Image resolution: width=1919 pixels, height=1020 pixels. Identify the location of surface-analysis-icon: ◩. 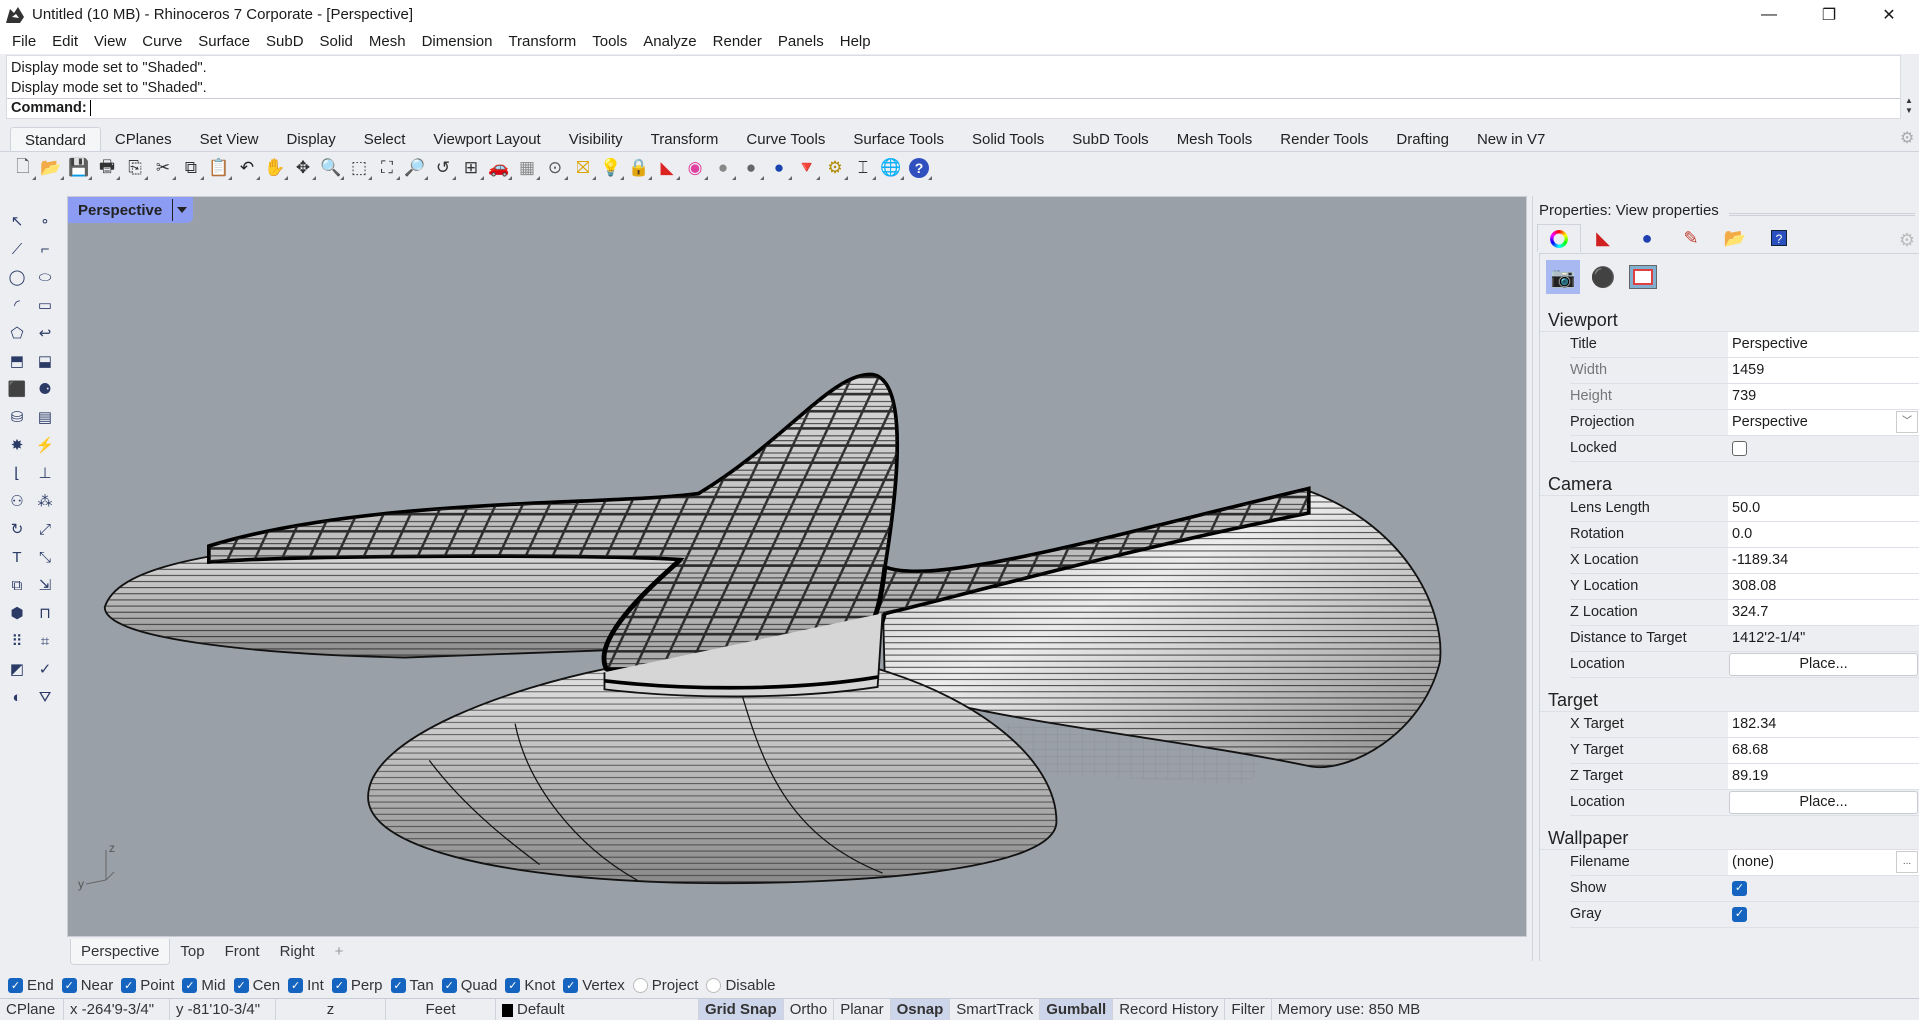
(17, 669).